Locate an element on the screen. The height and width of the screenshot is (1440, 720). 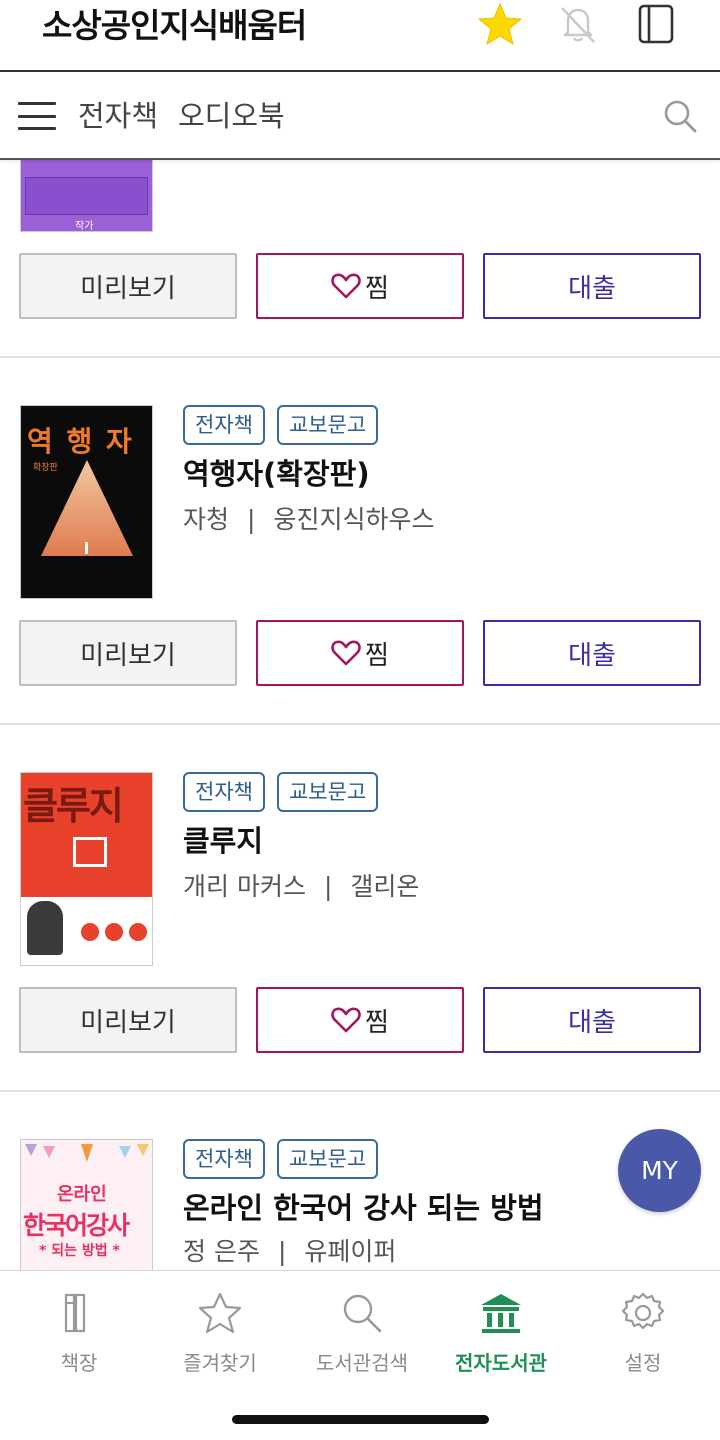
book-author: 개리 마커스 is located at coordinates (244, 886).